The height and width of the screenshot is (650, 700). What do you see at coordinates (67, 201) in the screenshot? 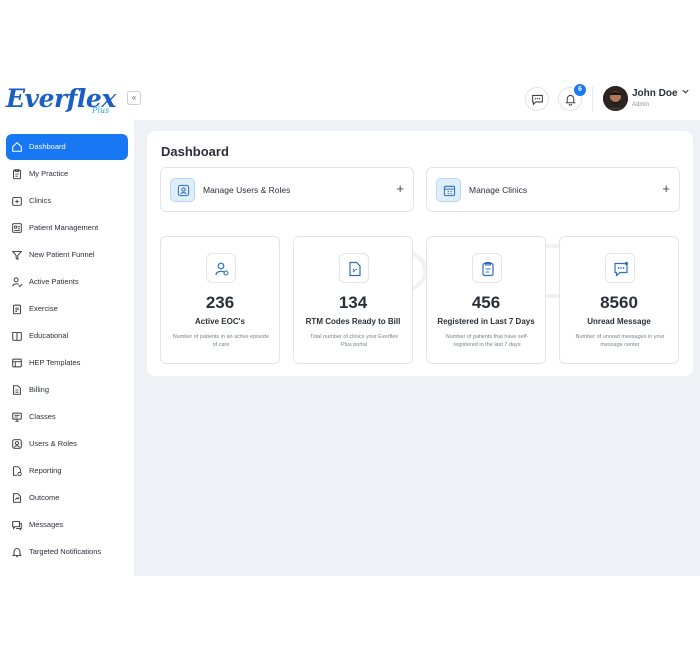
I see `sidebar-item-clinics: Clinics` at bounding box center [67, 201].